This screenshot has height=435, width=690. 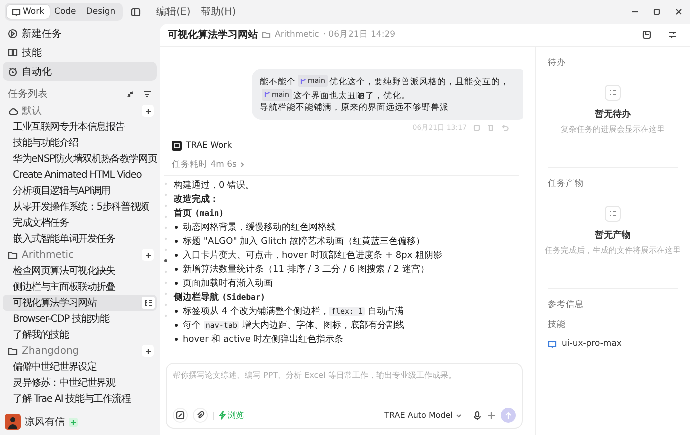 What do you see at coordinates (220, 297) in the screenshot?
I see `section-heading: 侧边栏导航 (Sidebar)` at bounding box center [220, 297].